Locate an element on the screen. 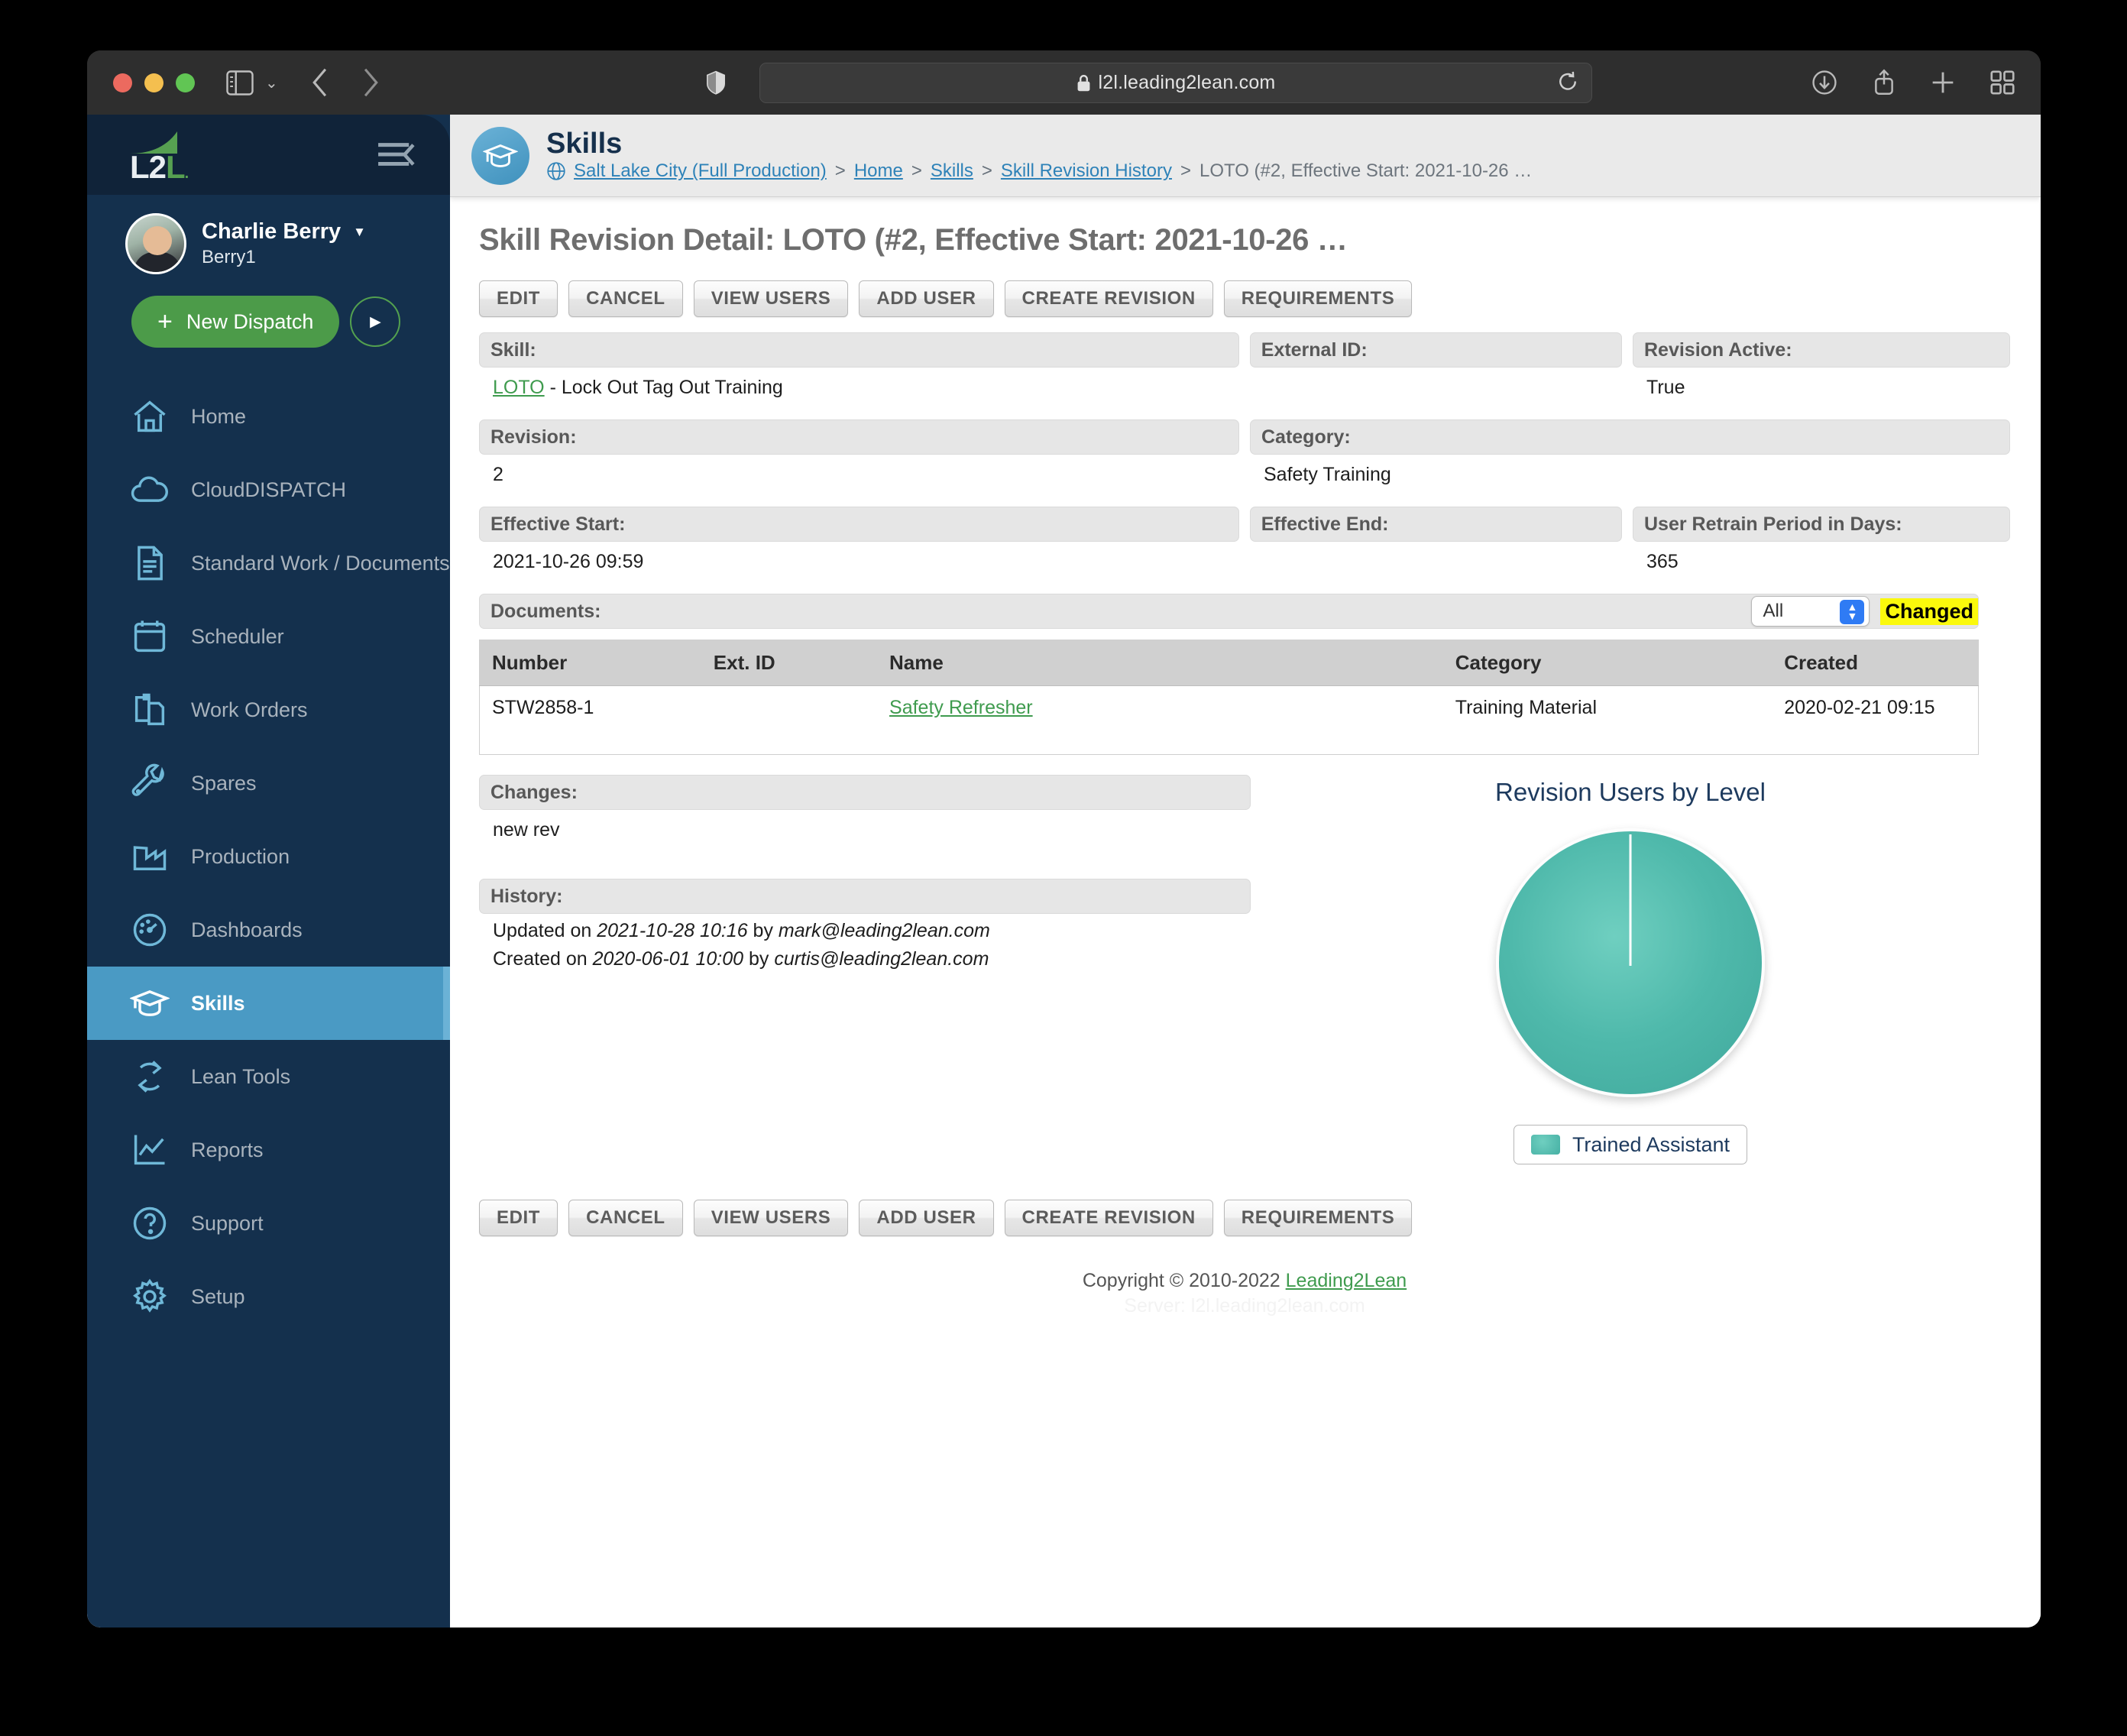 This screenshot has width=2127, height=1736. sidebar-item-clouddispatch: CloudDISPATCH is located at coordinates (268, 489).